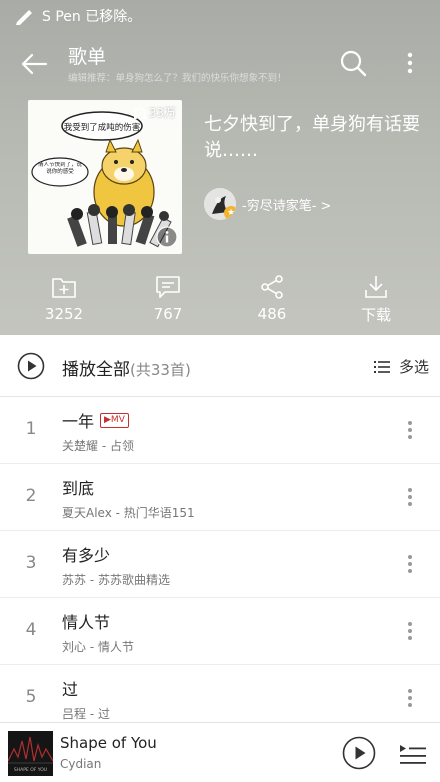  Describe the element at coordinates (410, 63) in the screenshot. I see `more-vertical-icon` at that location.